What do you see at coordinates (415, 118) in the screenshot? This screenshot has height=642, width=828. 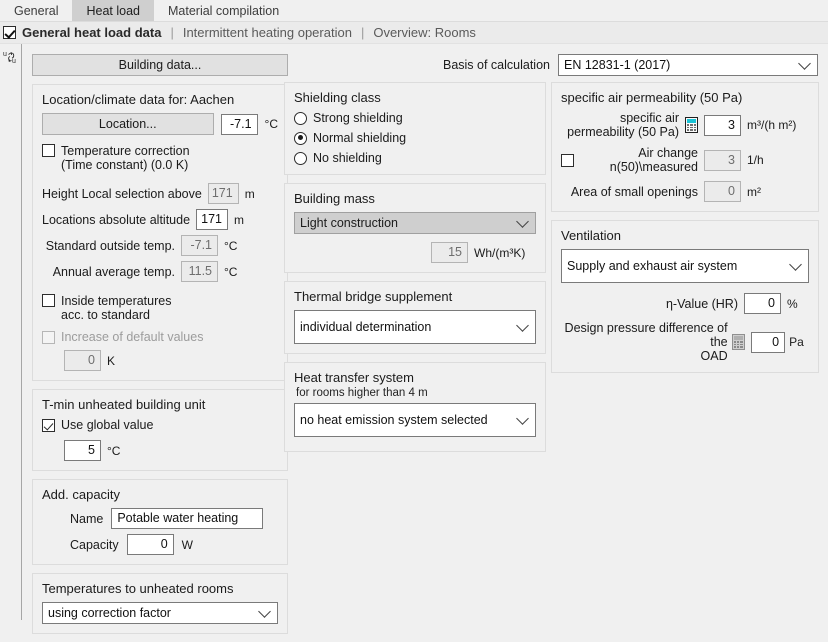 I see `shielding-option-strong: Strong shielding` at bounding box center [415, 118].